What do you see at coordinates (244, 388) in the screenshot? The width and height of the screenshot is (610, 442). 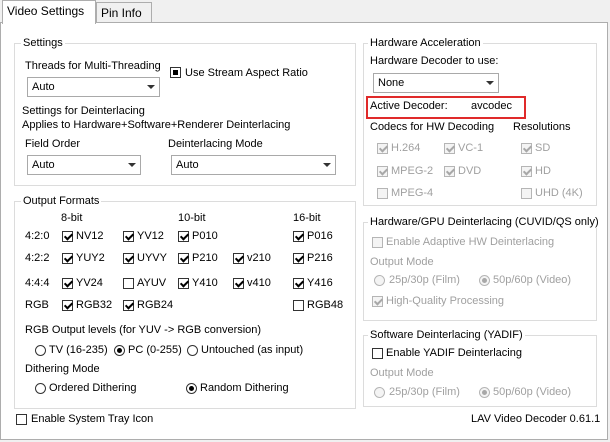 I see `dither-random-label: Random Dithering` at bounding box center [244, 388].